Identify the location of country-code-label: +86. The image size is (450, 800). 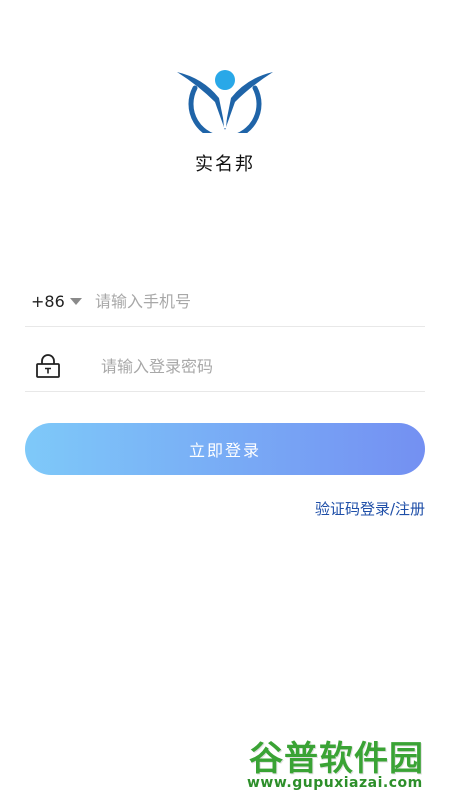
(48, 301).